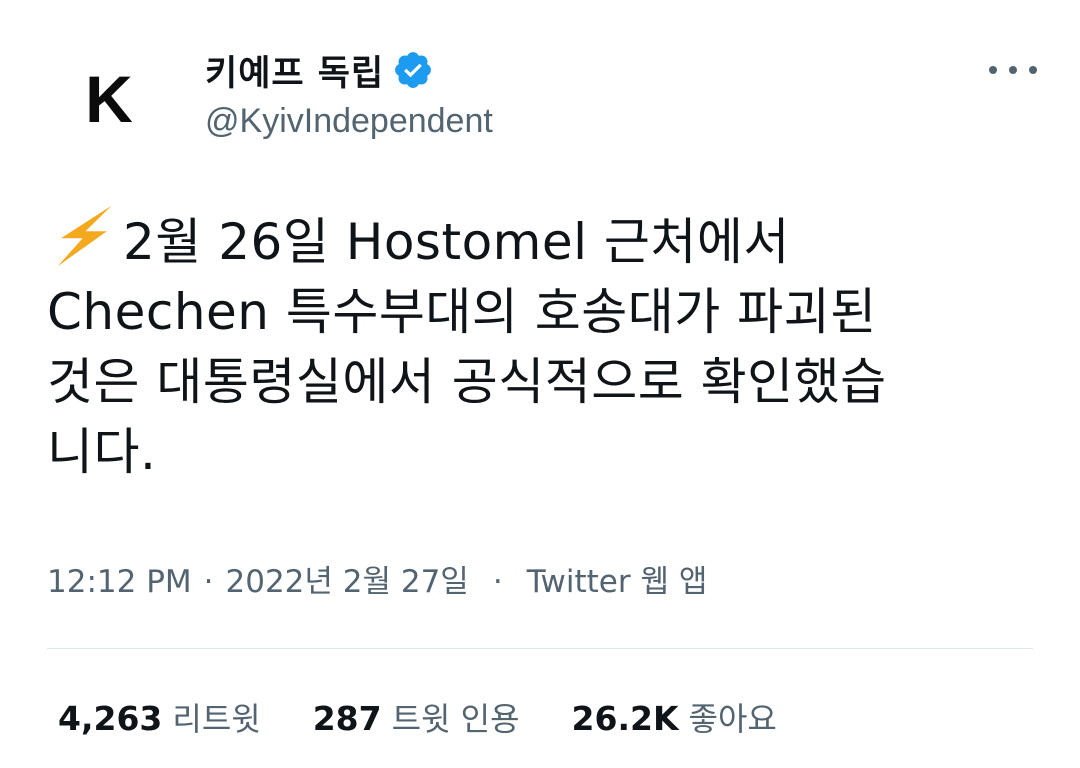 The width and height of the screenshot is (1080, 768). Describe the element at coordinates (617, 582) in the screenshot. I see `tweet-source: Twitter 웹 앱` at that location.